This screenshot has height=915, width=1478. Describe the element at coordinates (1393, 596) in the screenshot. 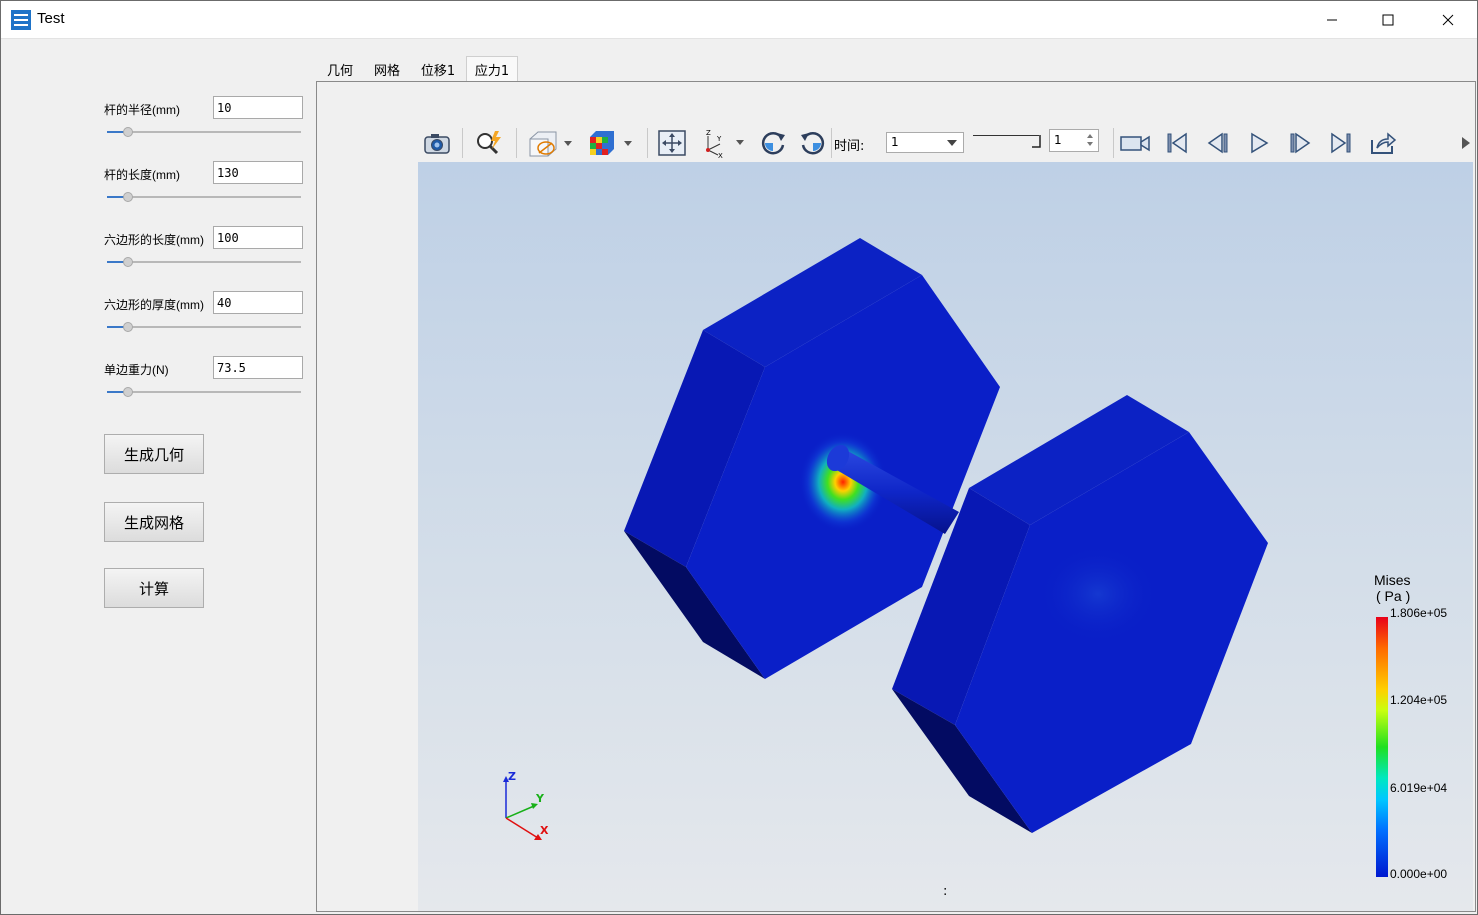

I see `legend-unit: ( Pa )` at that location.